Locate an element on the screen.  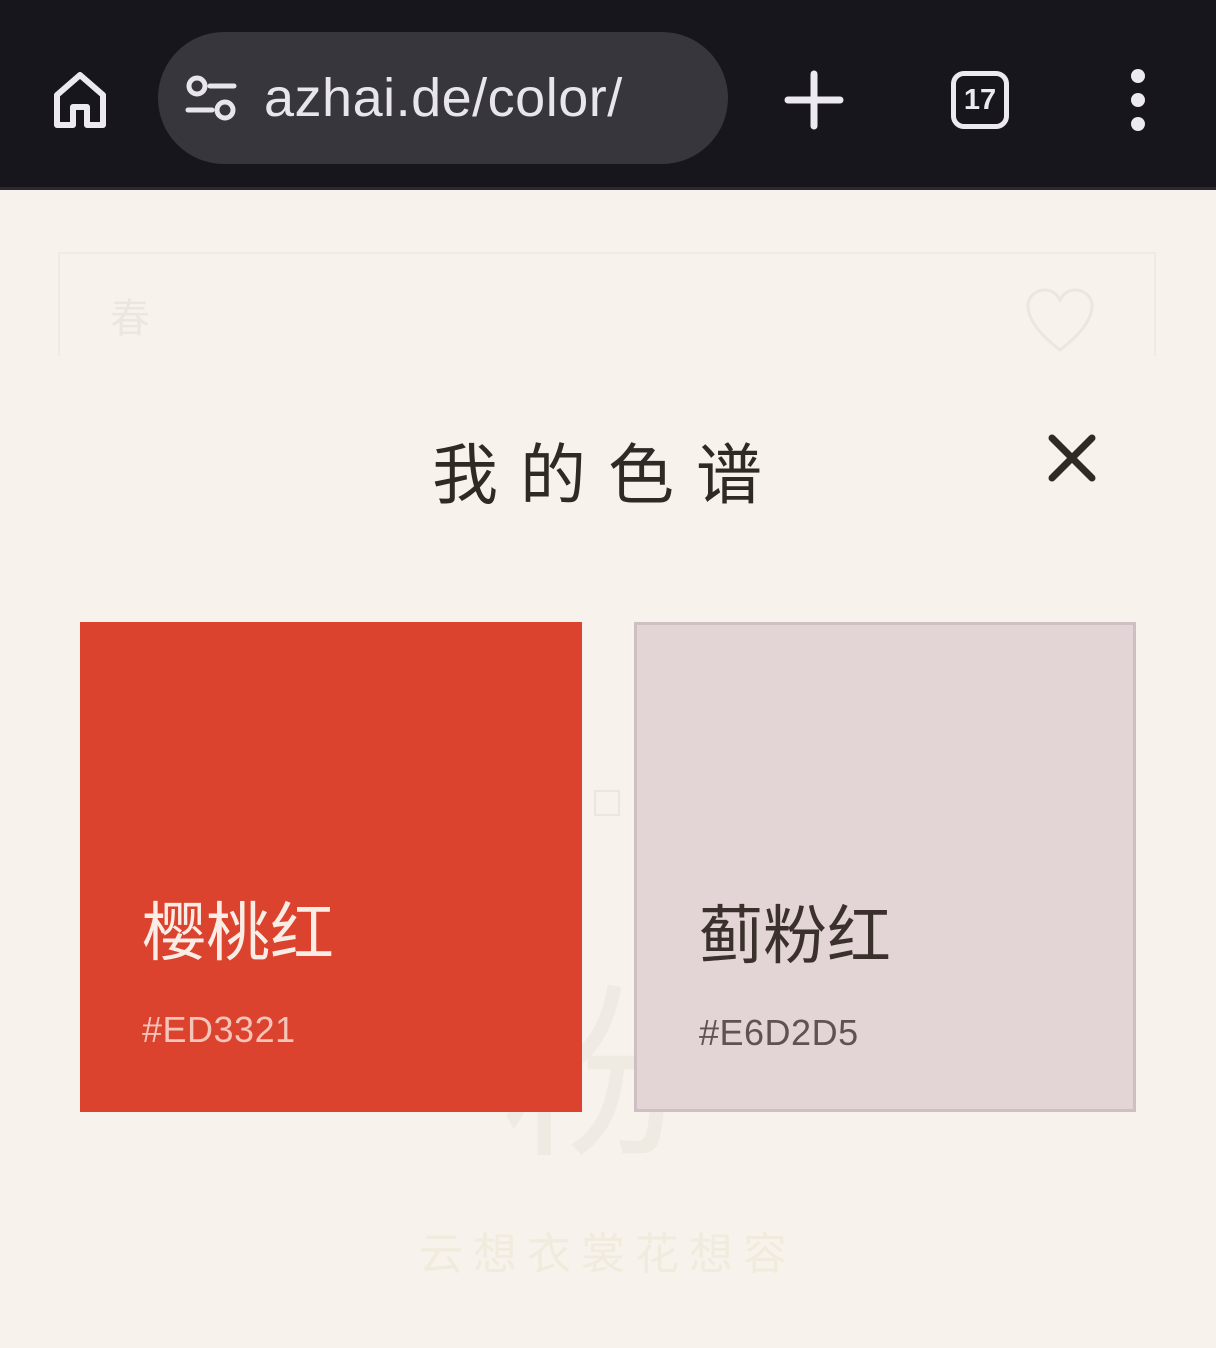
close-icon is located at coordinates (1072, 458).